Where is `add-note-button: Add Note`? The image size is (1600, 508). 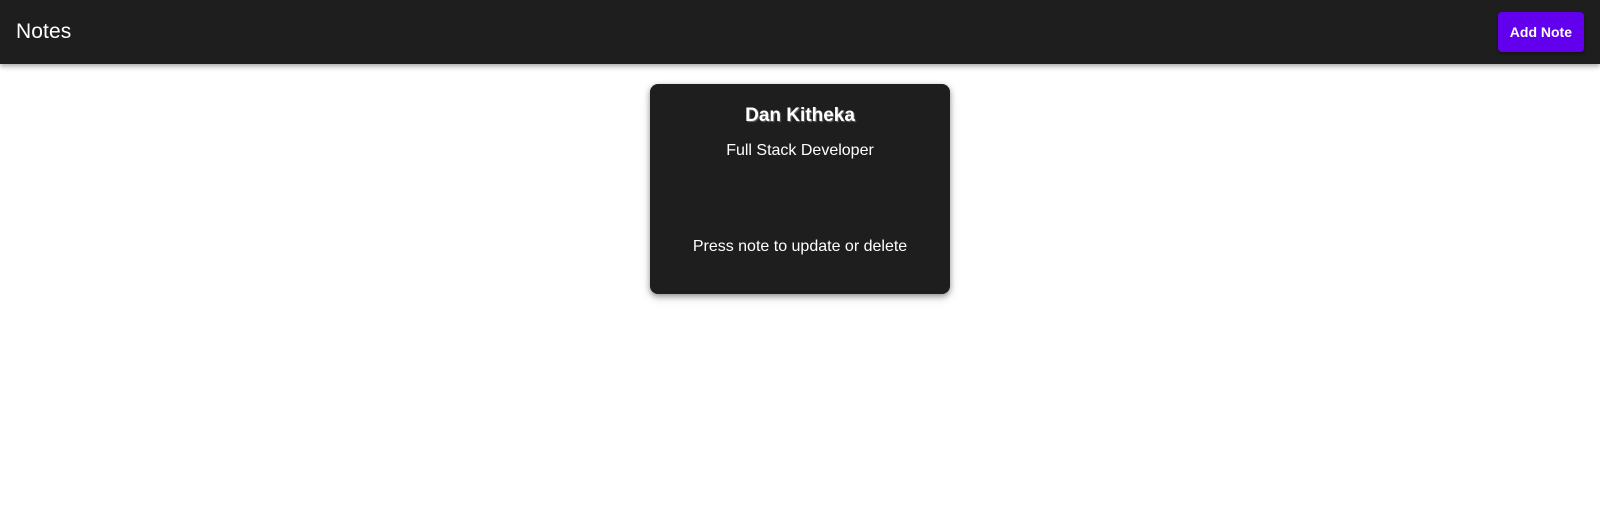
add-note-button: Add Note is located at coordinates (1540, 32).